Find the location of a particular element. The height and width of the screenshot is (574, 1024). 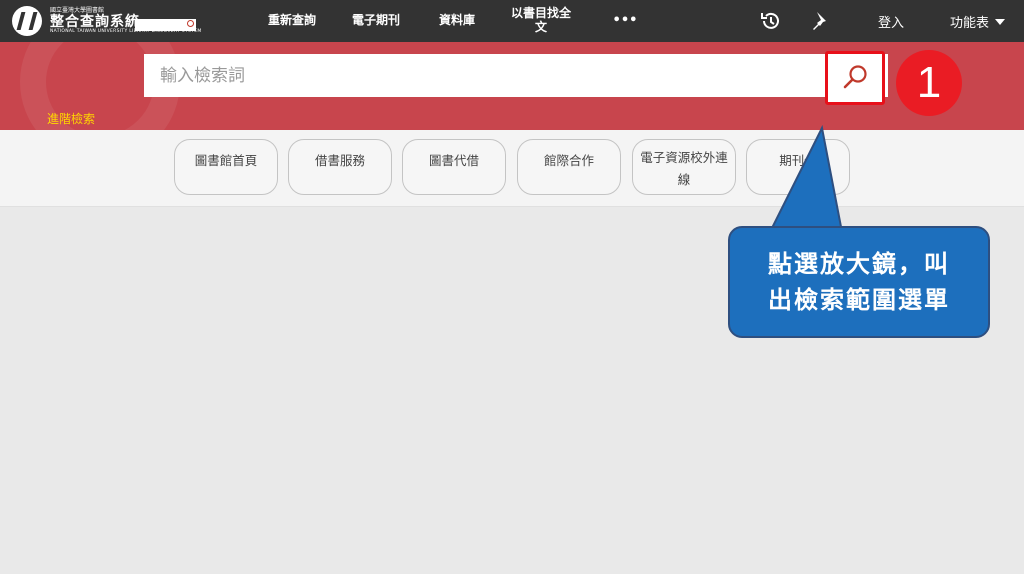

quick-link-remote-access: 電子資源校外連線 is located at coordinates (684, 167).